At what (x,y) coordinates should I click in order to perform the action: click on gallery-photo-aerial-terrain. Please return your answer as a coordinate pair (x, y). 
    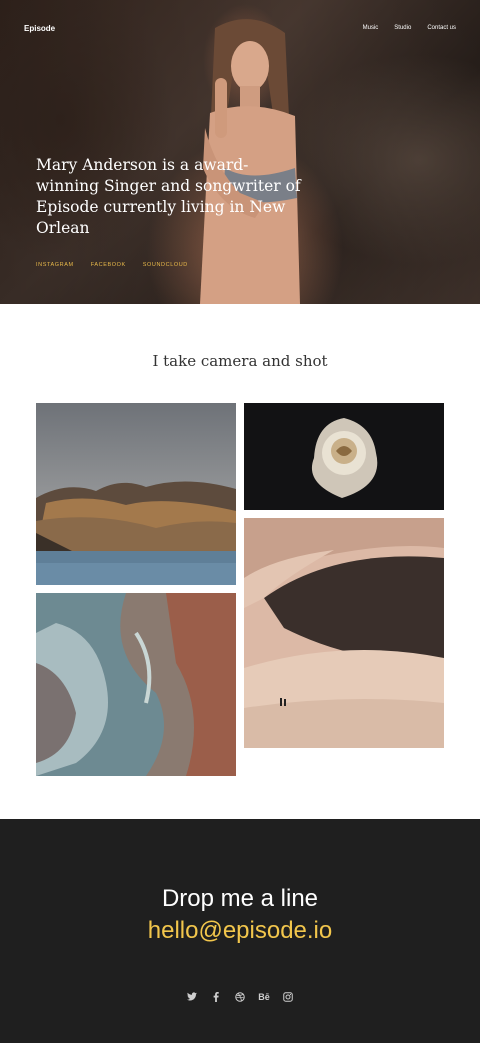
    Looking at the image, I should click on (136, 684).